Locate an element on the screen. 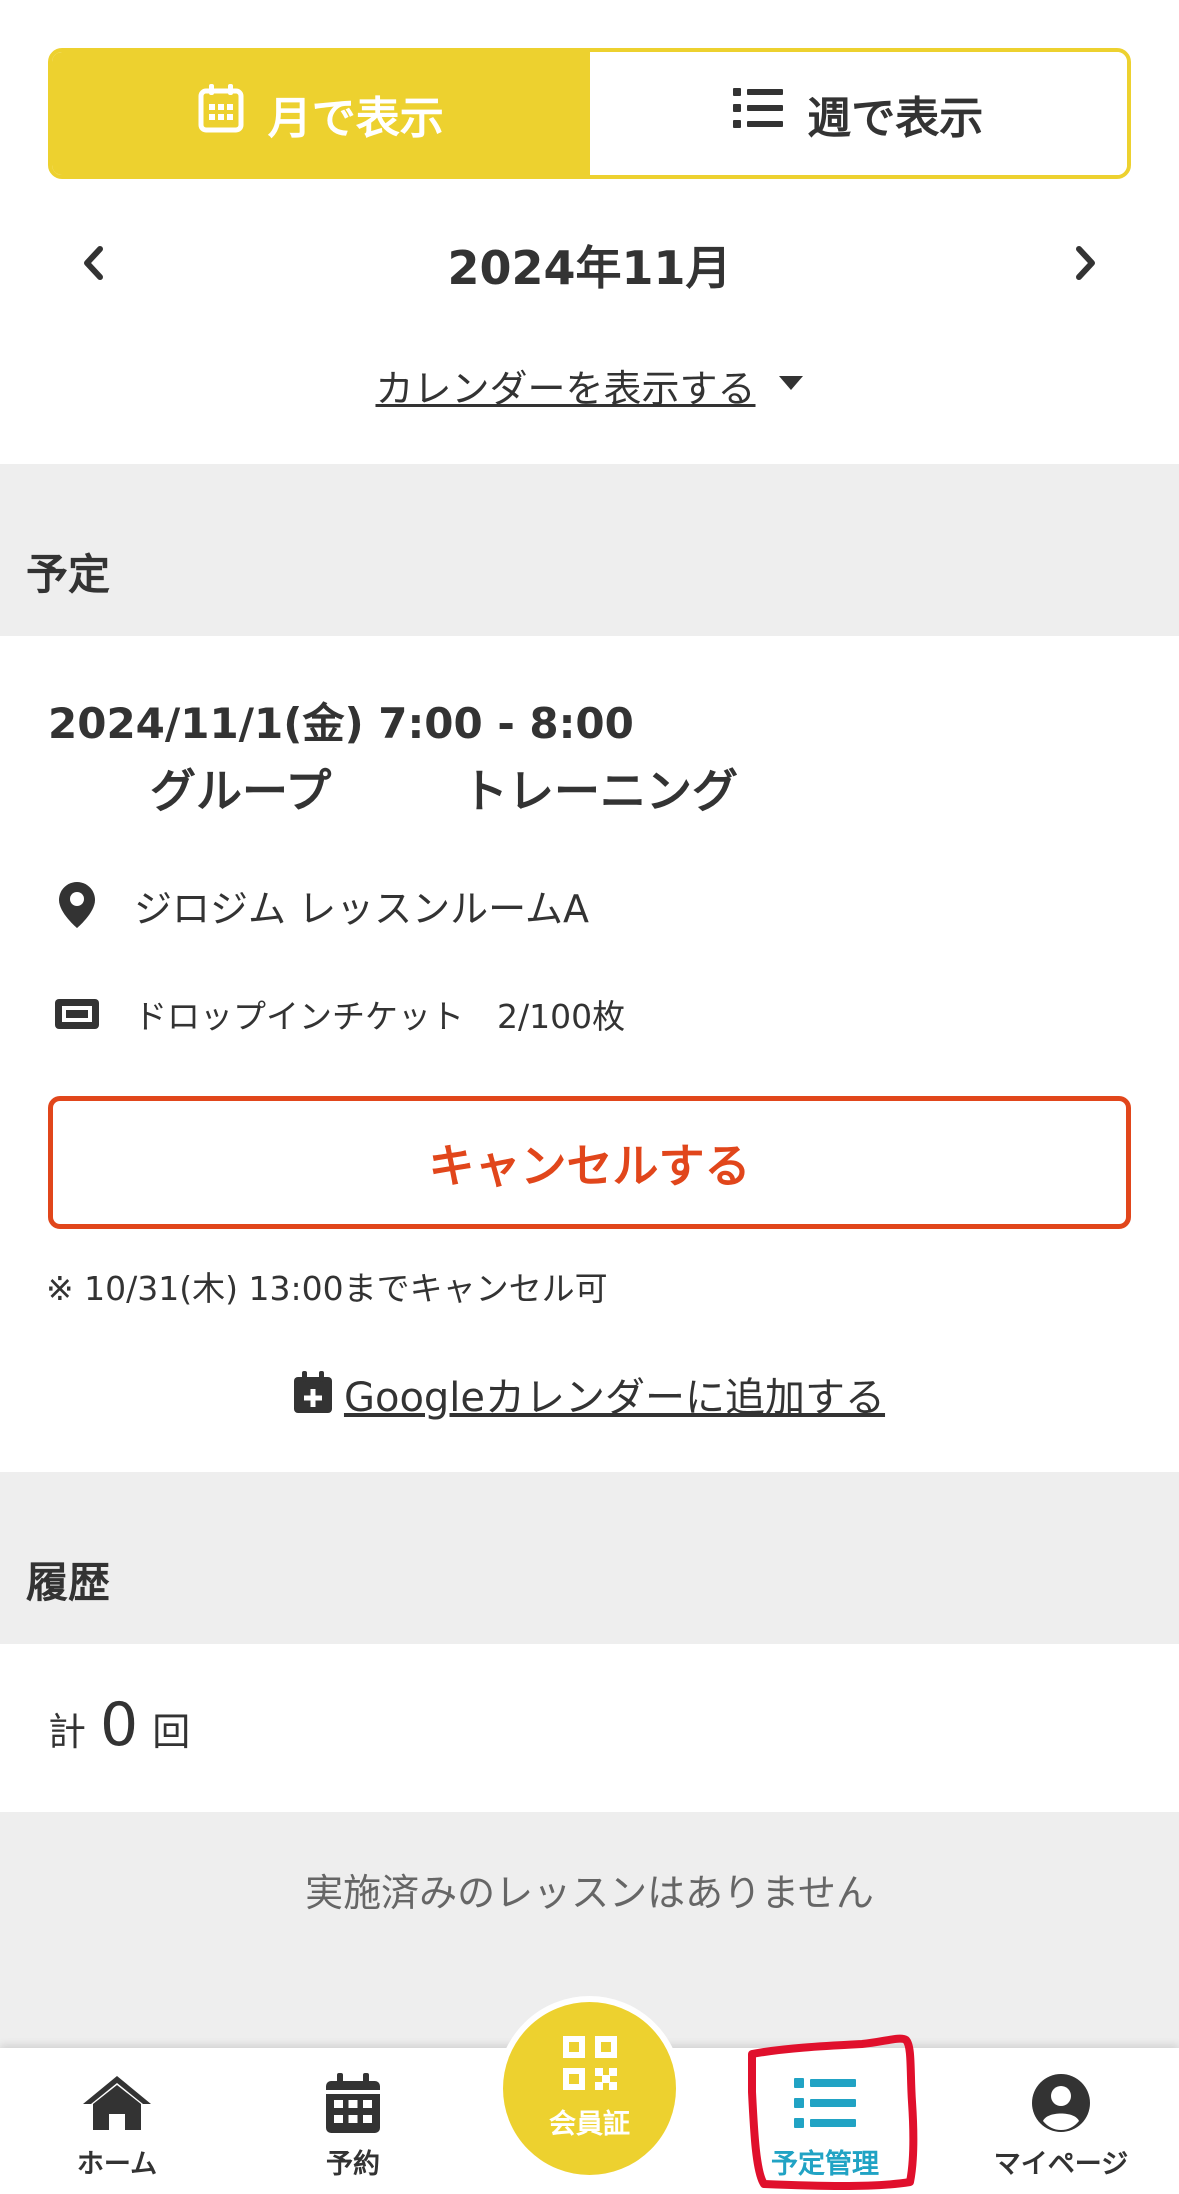 The image size is (1179, 2194). event-datetime: 2024/11/1(金) 7:00 - 8:00 is located at coordinates (341, 723).